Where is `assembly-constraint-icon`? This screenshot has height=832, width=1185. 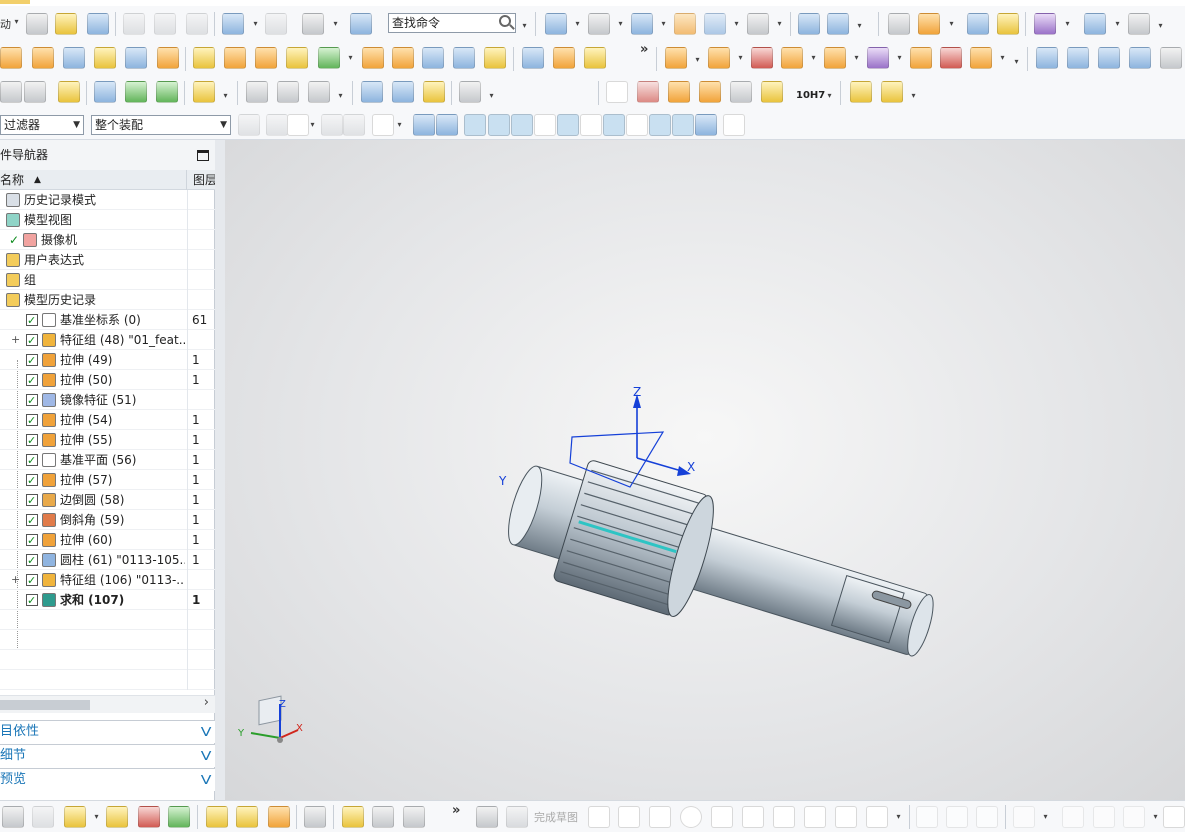 assembly-constraint-icon is located at coordinates (921, 58).